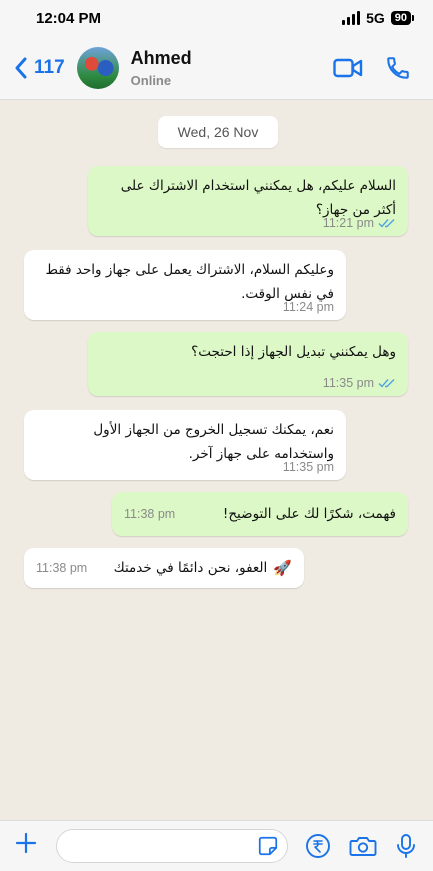  Describe the element at coordinates (318, 846) in the screenshot. I see `rupee-icon` at that location.